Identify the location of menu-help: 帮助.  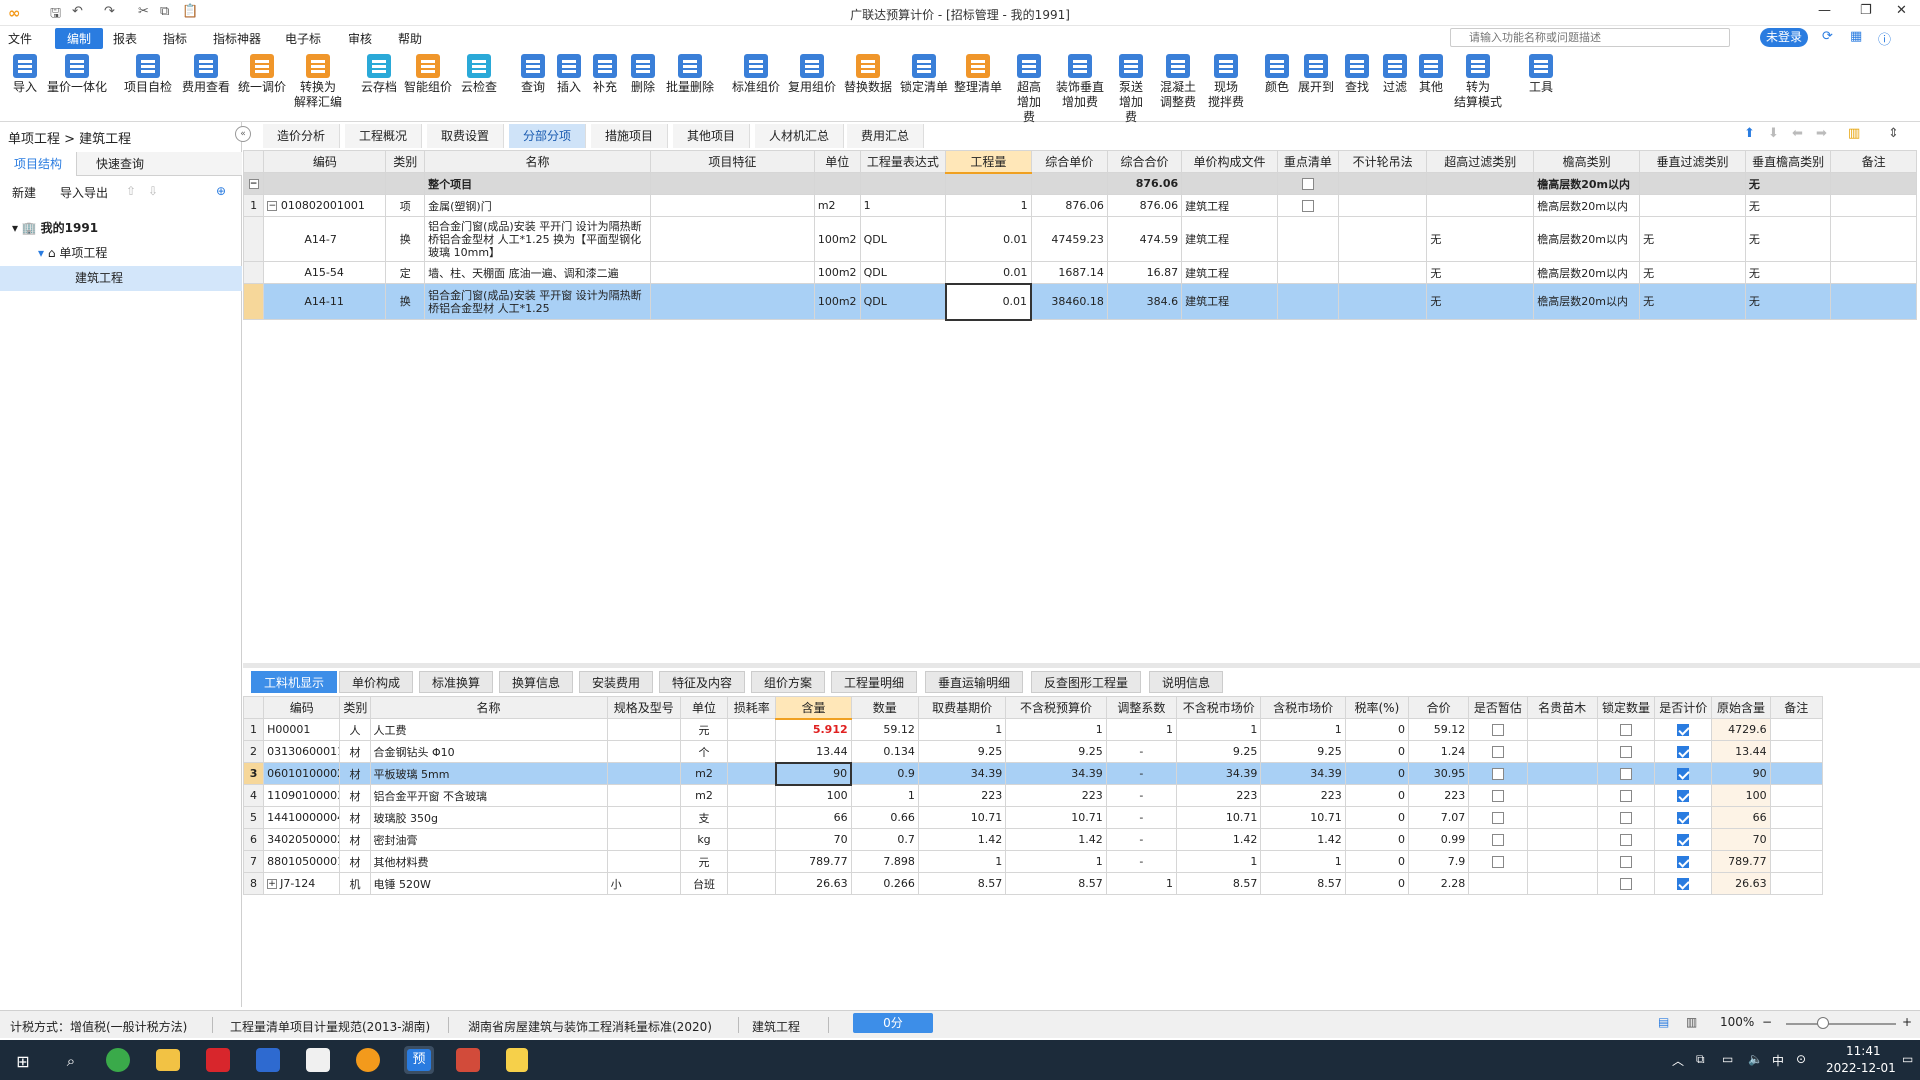
(410, 38).